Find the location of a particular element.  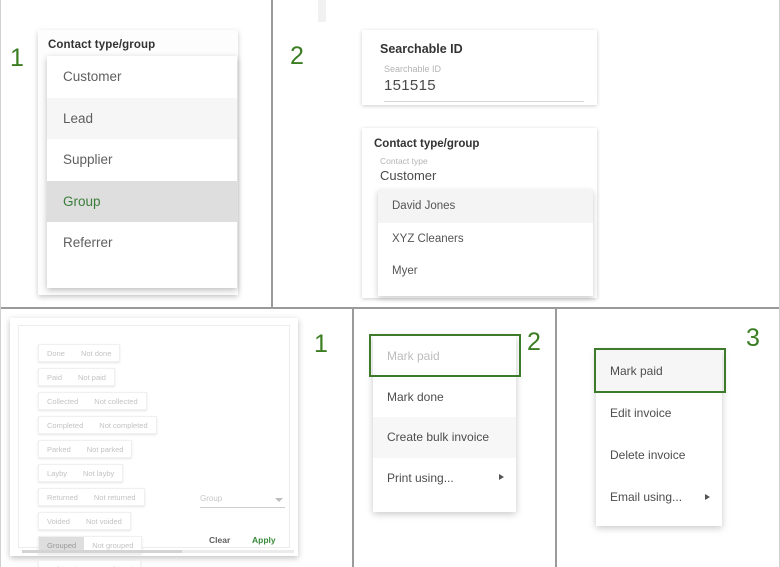

chip-paid: Paid is located at coordinates (54, 377).